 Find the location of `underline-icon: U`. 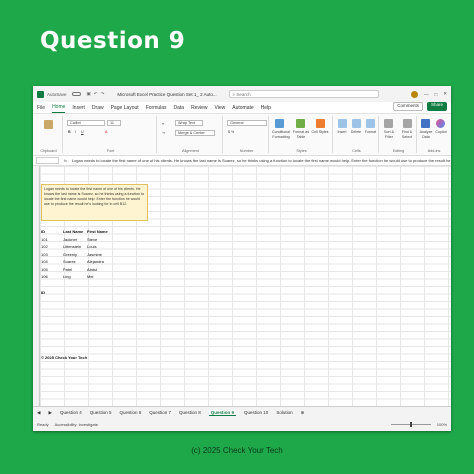

underline-icon: U is located at coordinates (82, 132).